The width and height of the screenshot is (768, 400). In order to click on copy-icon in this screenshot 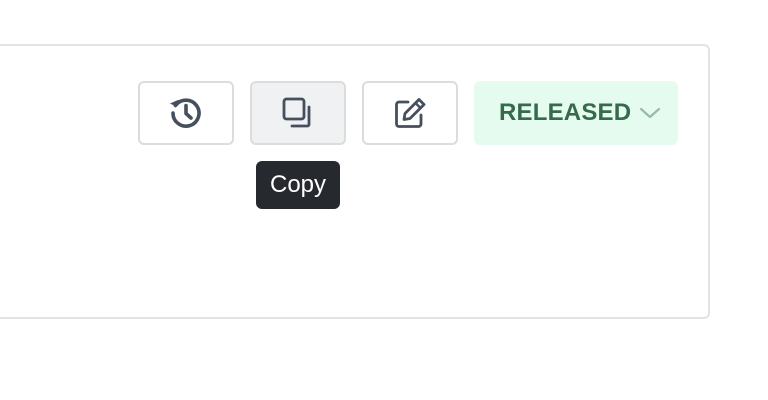, I will do `click(298, 113)`.